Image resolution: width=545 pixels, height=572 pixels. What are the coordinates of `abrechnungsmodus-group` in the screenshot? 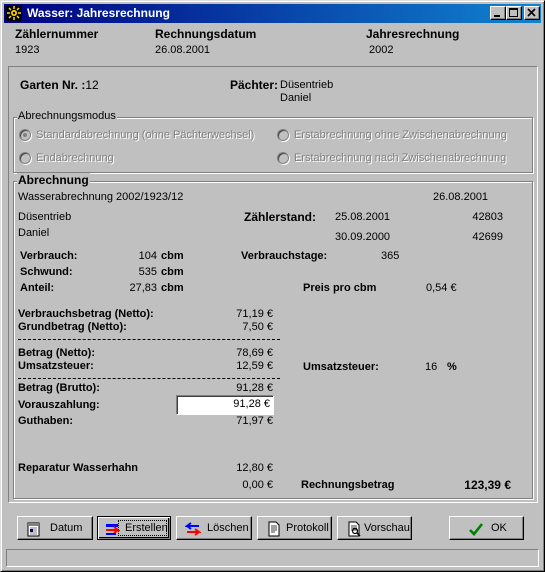 It's located at (273, 145).